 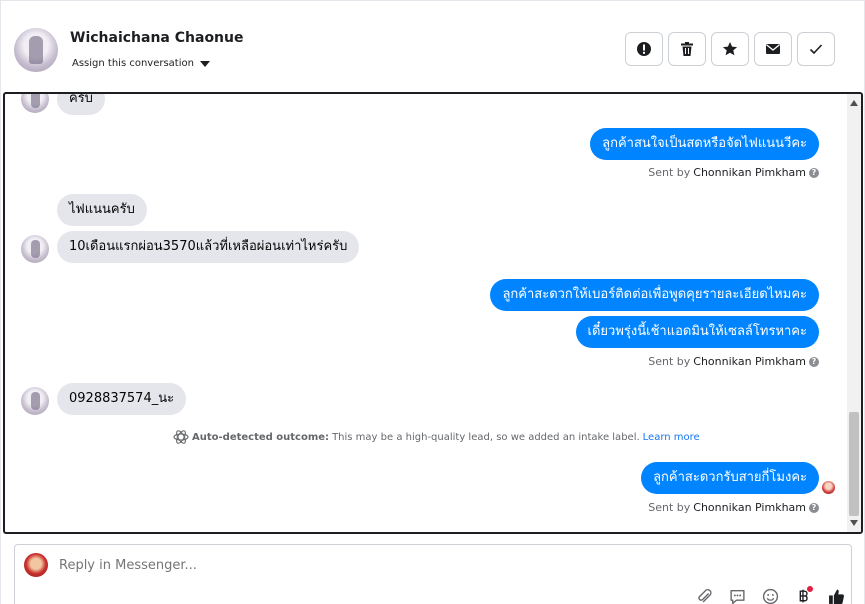 I want to click on star-icon, so click(x=730, y=49).